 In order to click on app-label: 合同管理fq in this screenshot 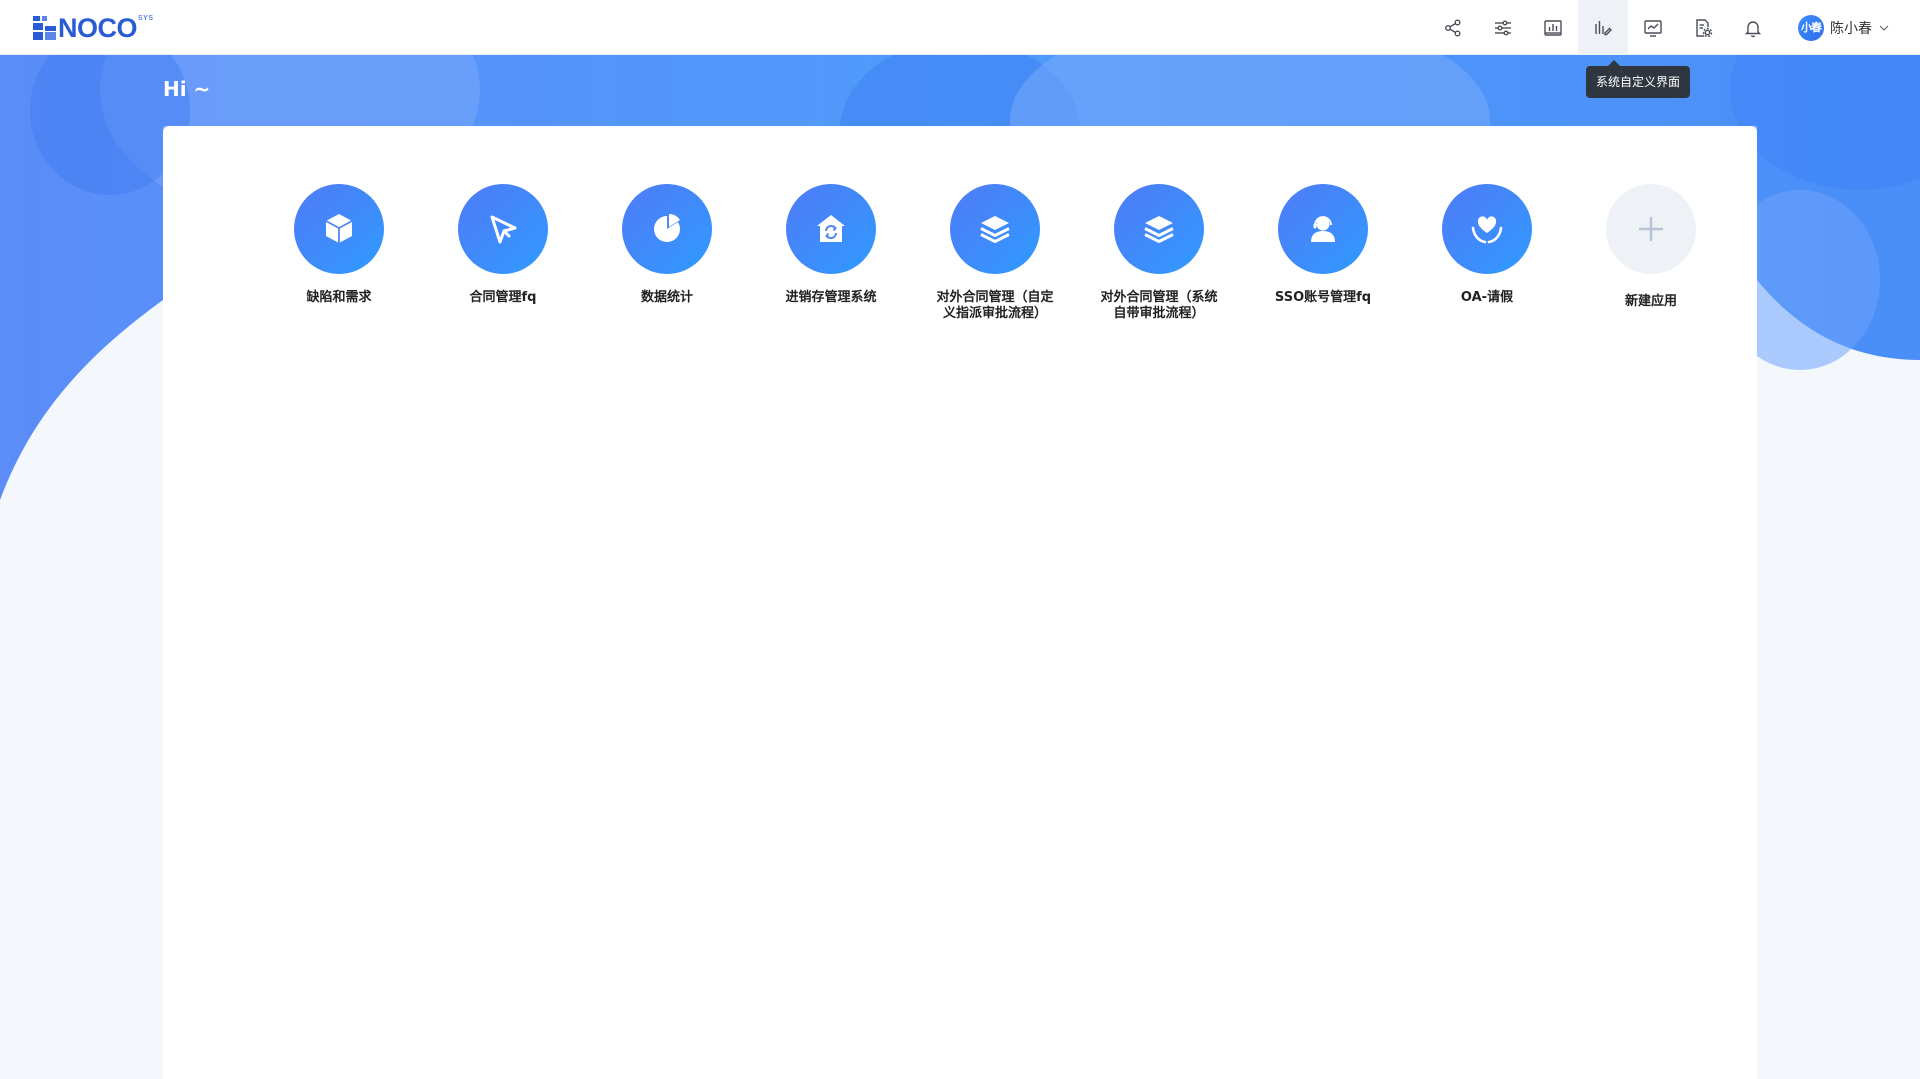, I will do `click(503, 297)`.